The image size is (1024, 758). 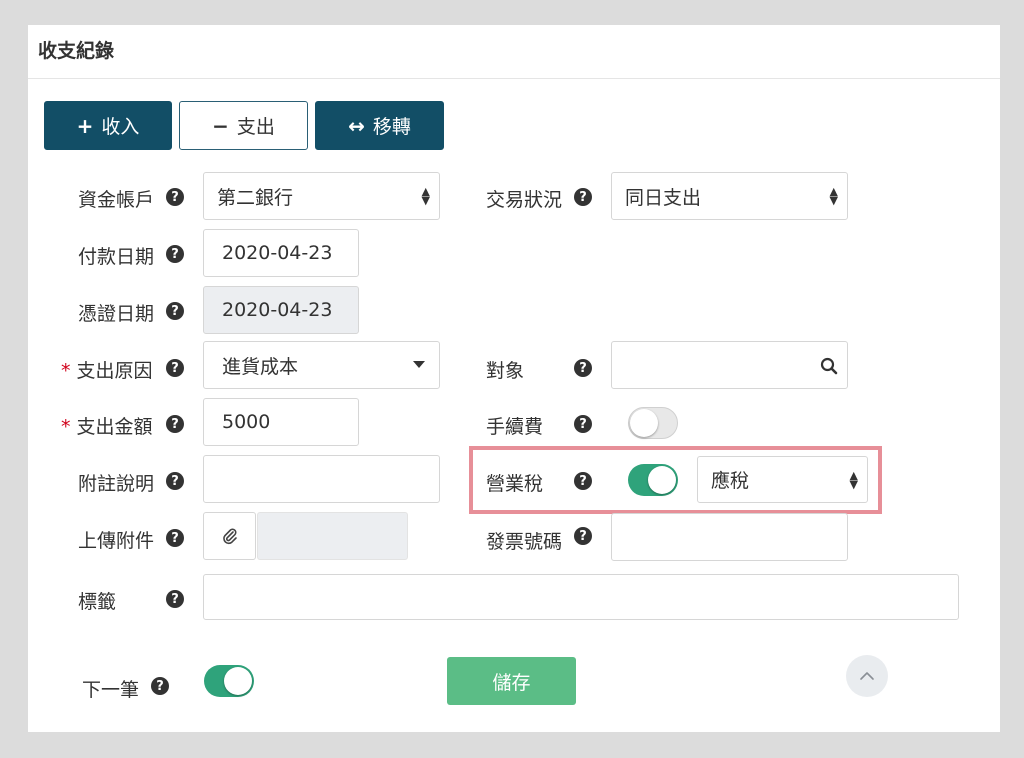 What do you see at coordinates (356, 125) in the screenshot?
I see `swap-arrows-icon: ↔` at bounding box center [356, 125].